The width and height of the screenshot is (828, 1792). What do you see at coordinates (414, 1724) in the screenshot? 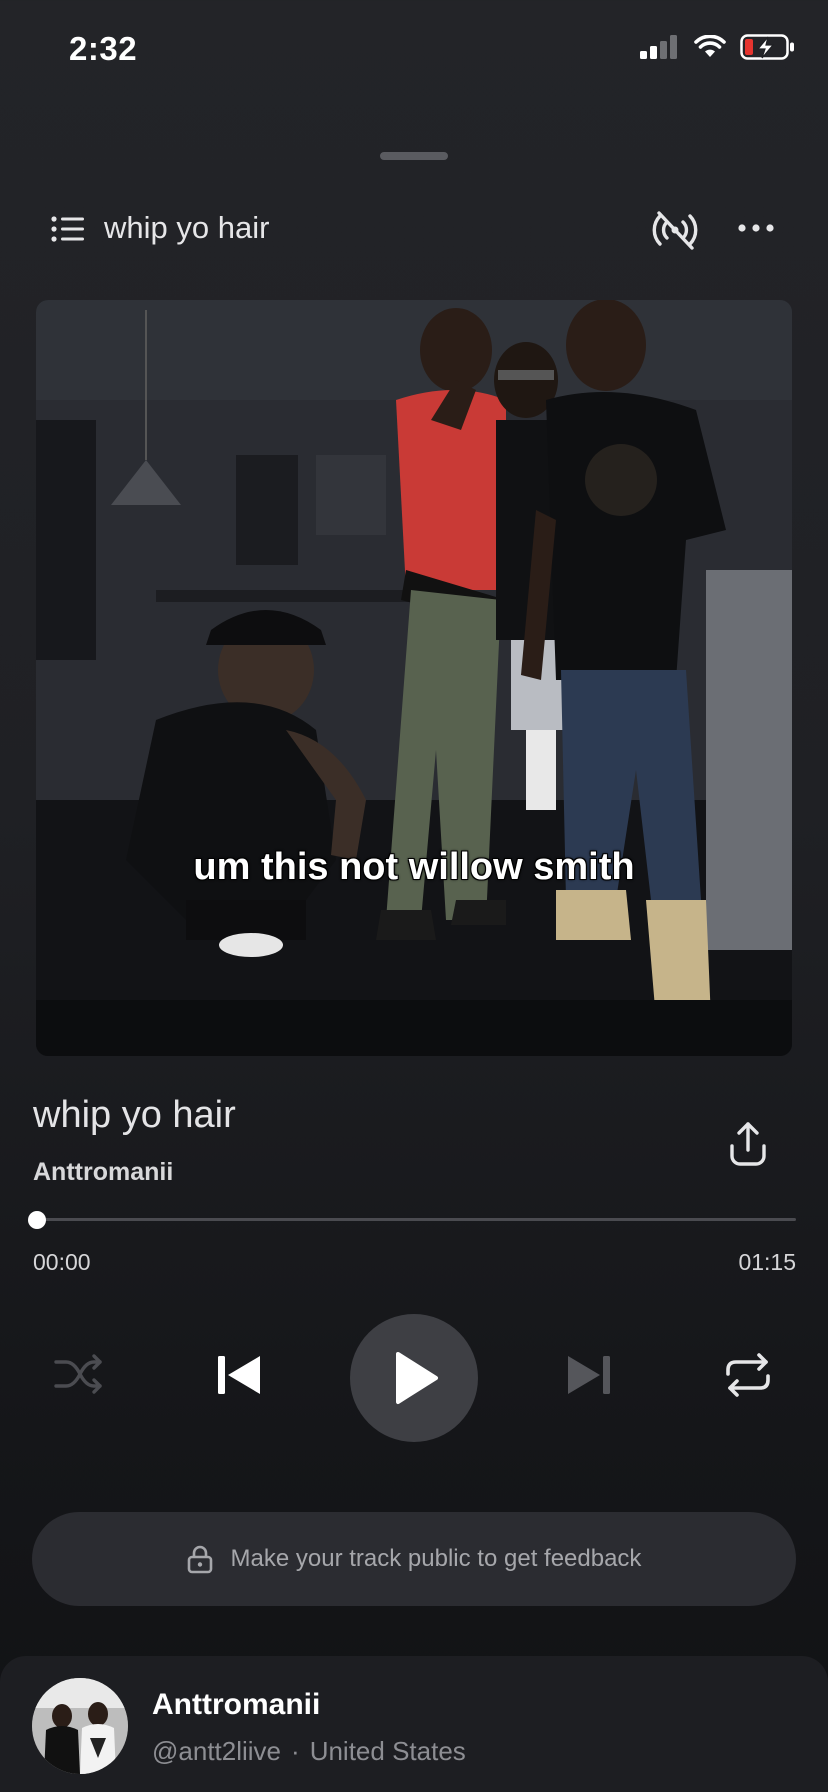
I see `artist-profile-card: Anttromanii @antt2liive · United States` at bounding box center [414, 1724].